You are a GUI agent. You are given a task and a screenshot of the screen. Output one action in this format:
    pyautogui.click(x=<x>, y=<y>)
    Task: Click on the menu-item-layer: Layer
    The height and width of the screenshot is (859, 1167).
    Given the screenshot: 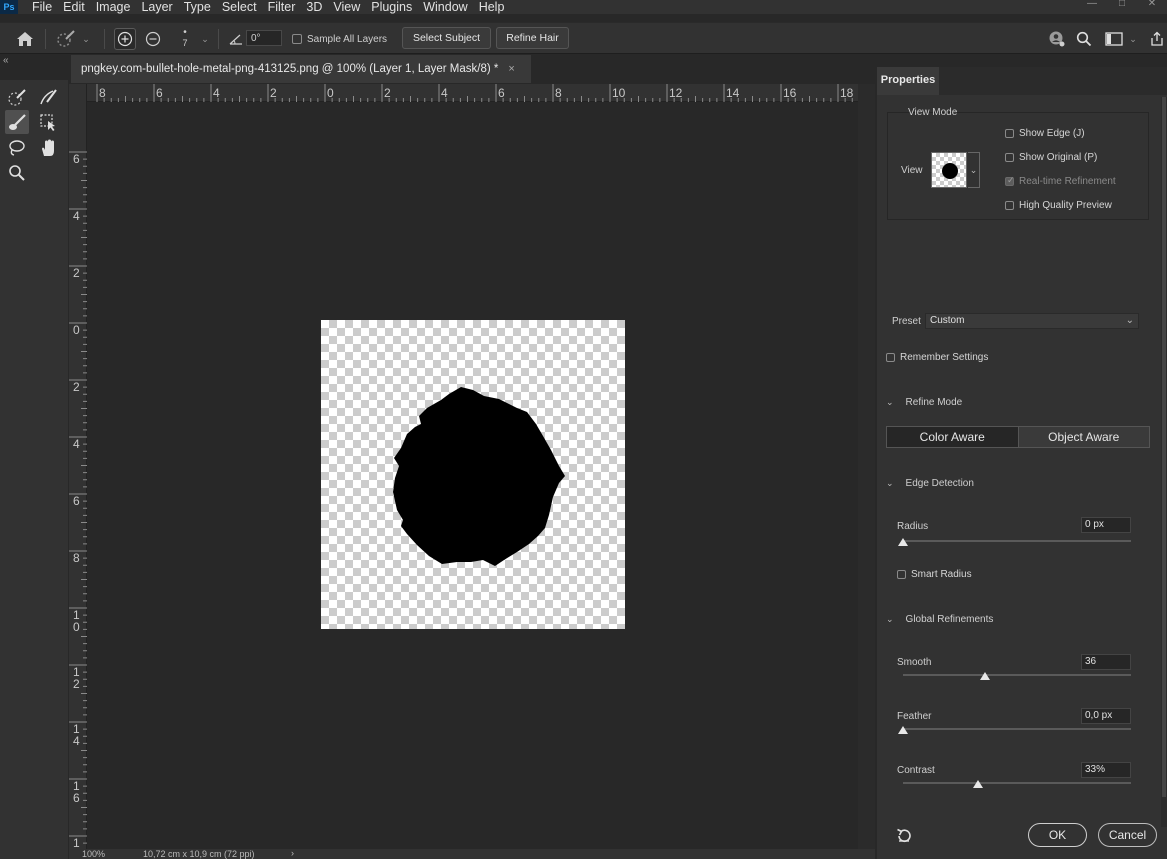 What is the action you would take?
    pyautogui.click(x=156, y=7)
    